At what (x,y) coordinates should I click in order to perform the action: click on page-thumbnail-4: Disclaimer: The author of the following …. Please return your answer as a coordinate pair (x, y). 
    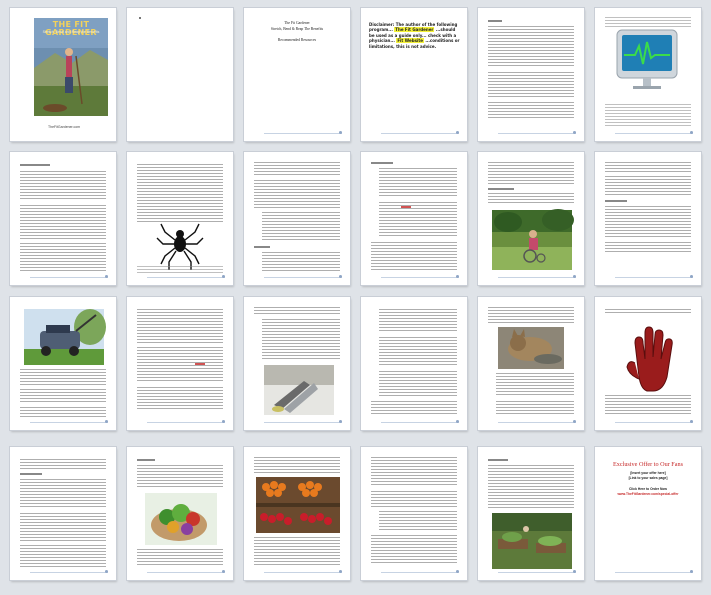
    Looking at the image, I should click on (414, 74).